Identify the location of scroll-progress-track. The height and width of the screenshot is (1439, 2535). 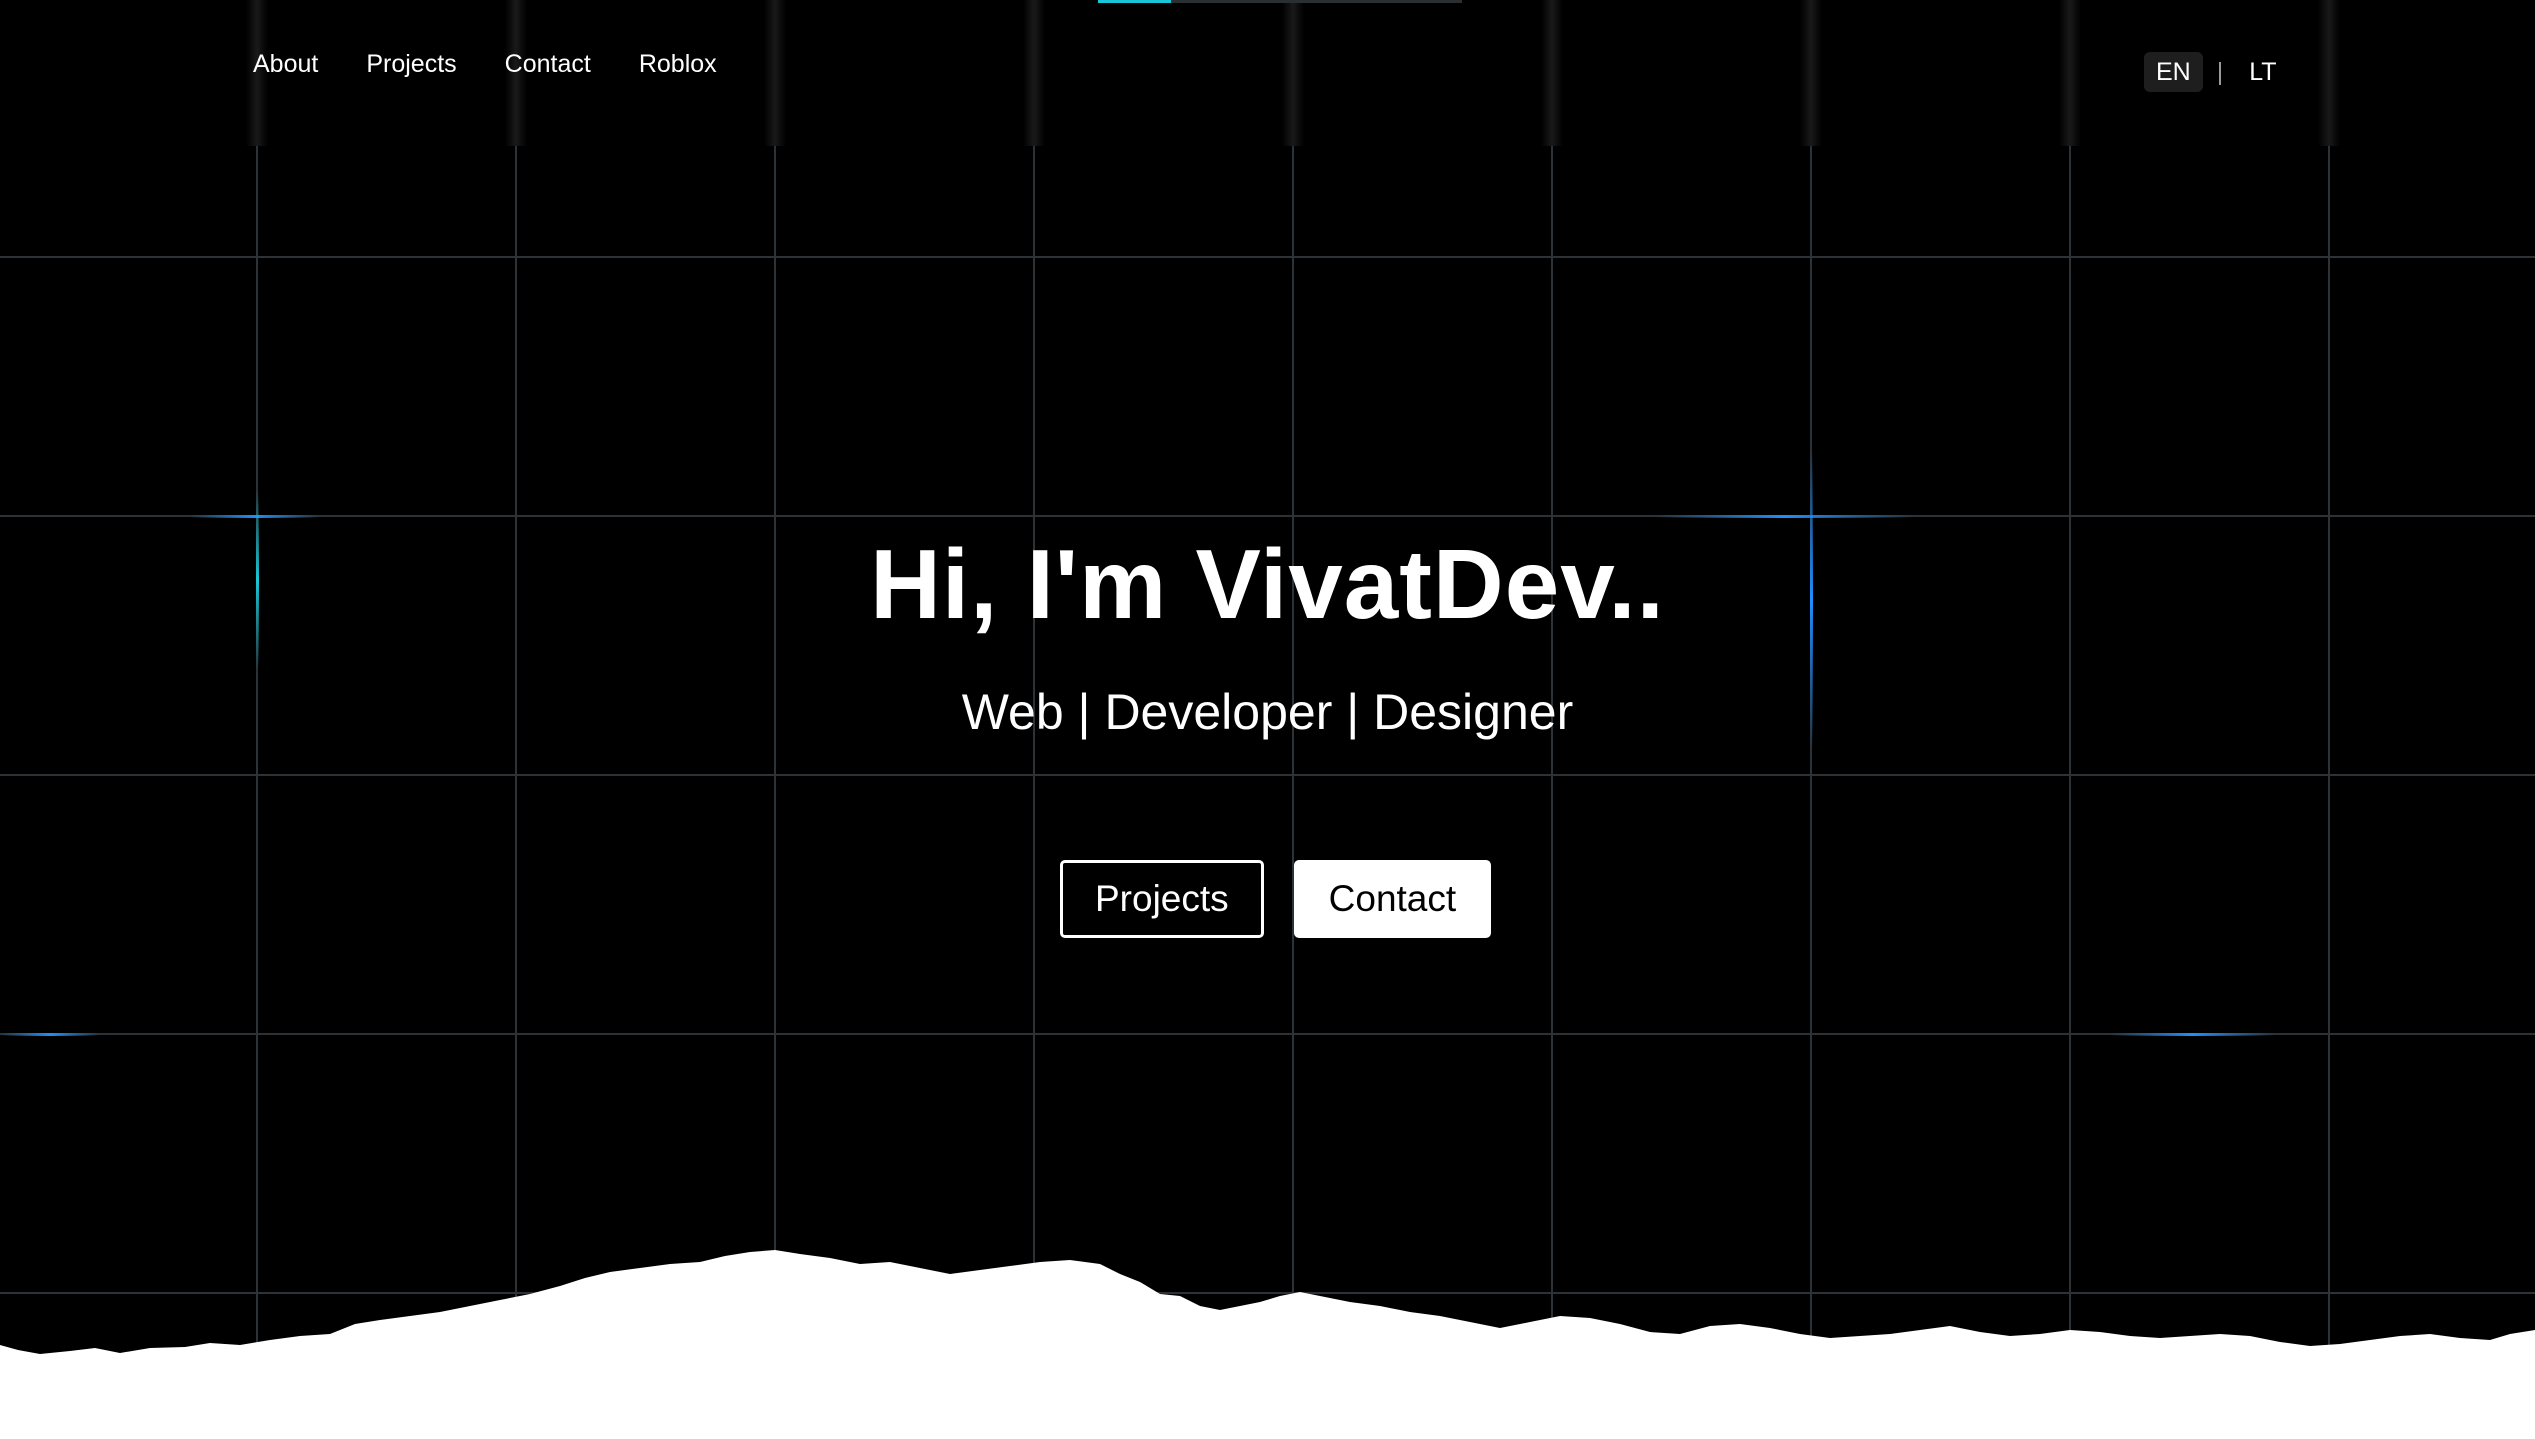
(1280, 1).